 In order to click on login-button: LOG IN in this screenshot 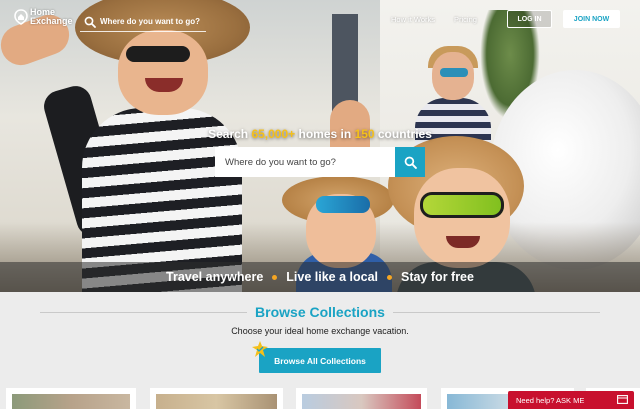, I will do `click(529, 19)`.